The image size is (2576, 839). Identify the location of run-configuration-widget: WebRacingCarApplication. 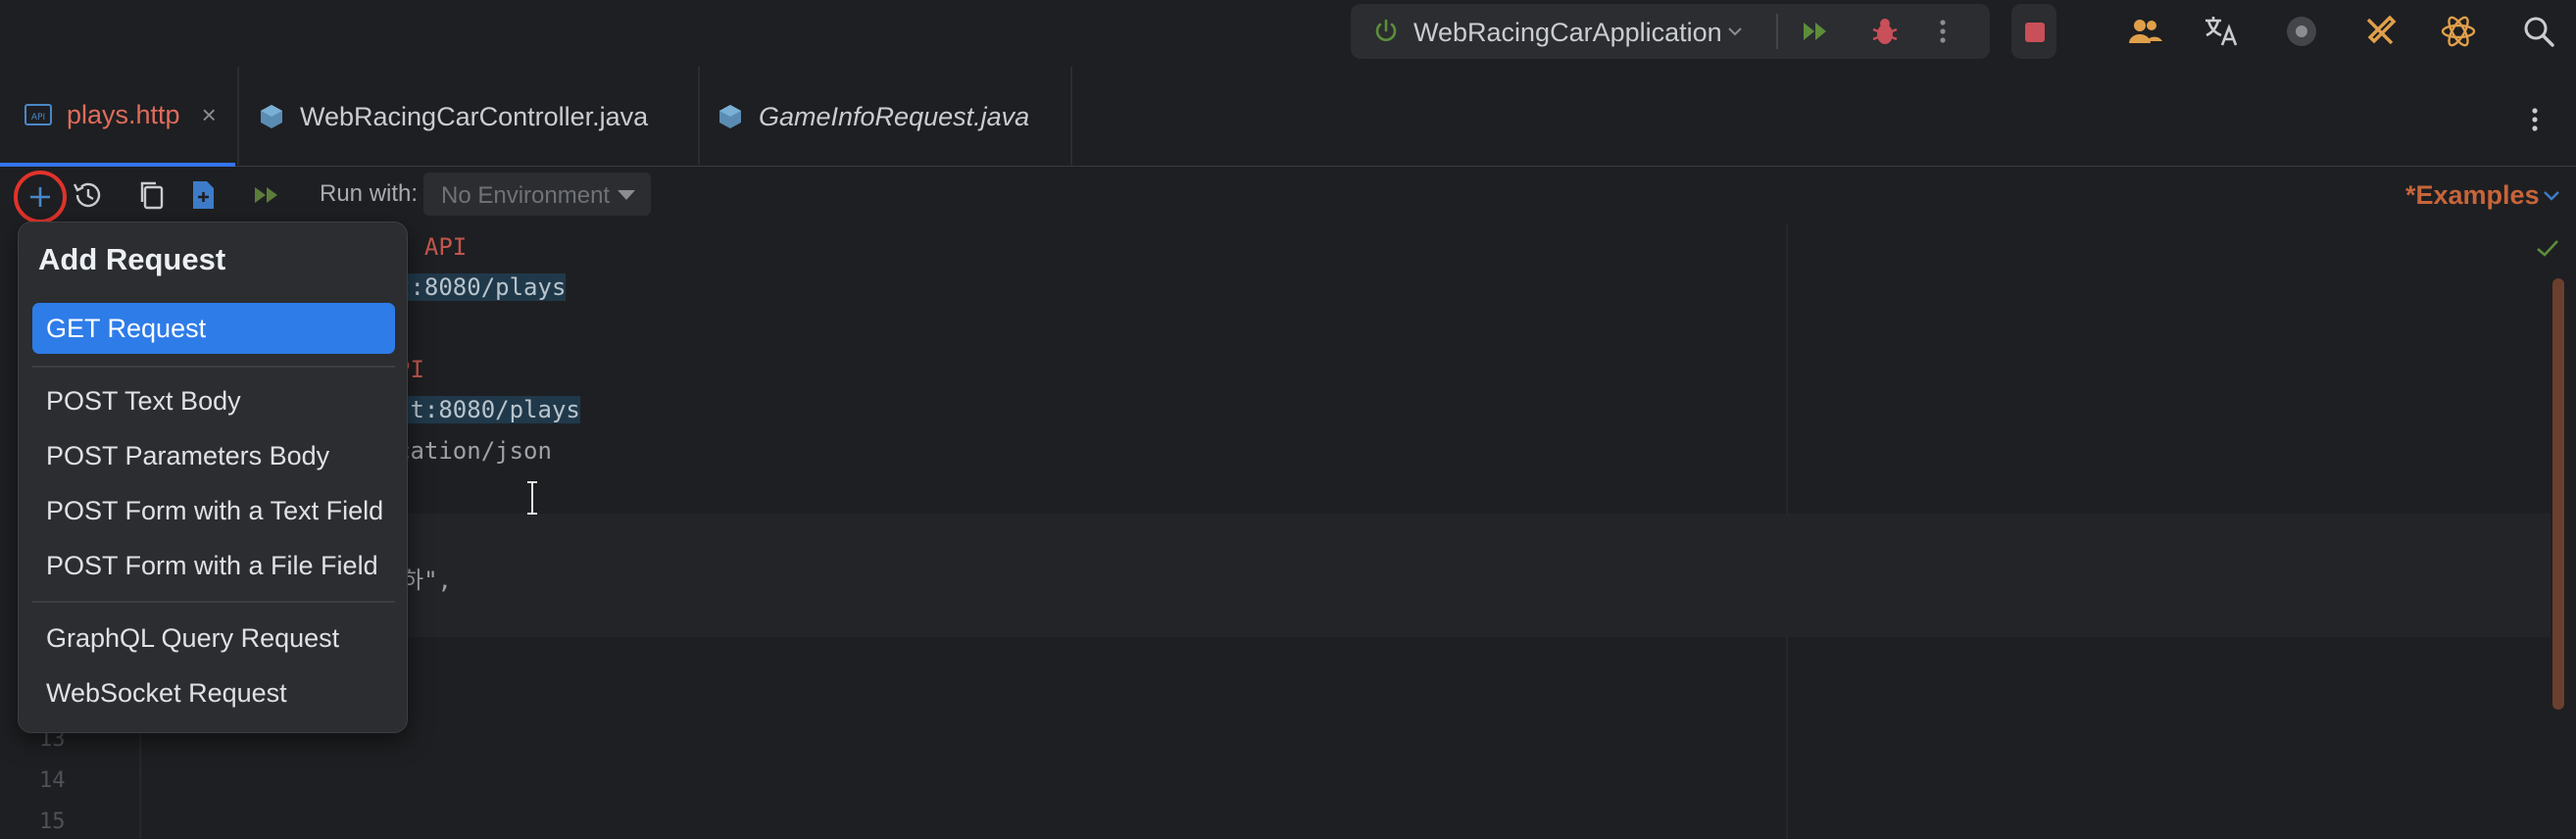
(1670, 32).